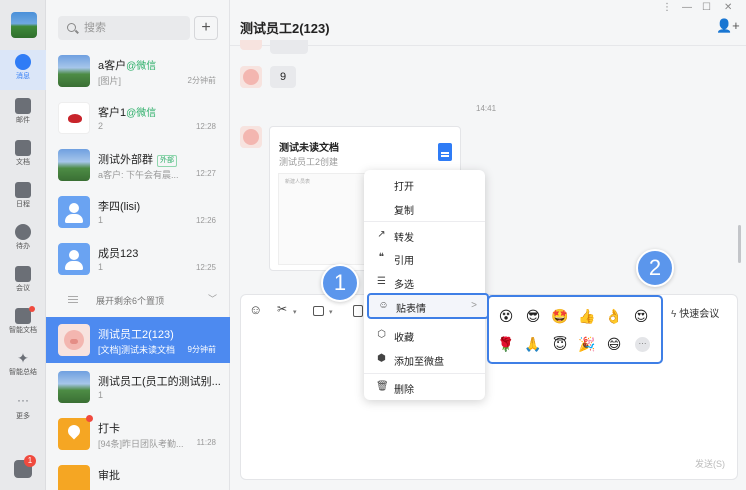 The height and width of the screenshot is (490, 746). What do you see at coordinates (424, 359) in the screenshot?
I see `menu-item-add-to-drive: ⬢ 添加至微盘` at bounding box center [424, 359].